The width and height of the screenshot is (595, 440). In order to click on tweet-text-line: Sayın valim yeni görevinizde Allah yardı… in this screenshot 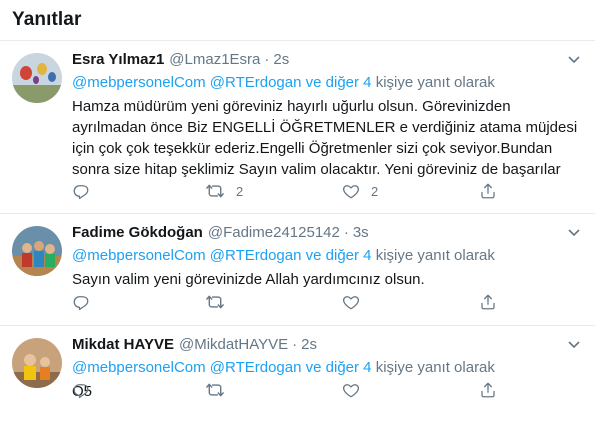, I will do `click(248, 279)`.